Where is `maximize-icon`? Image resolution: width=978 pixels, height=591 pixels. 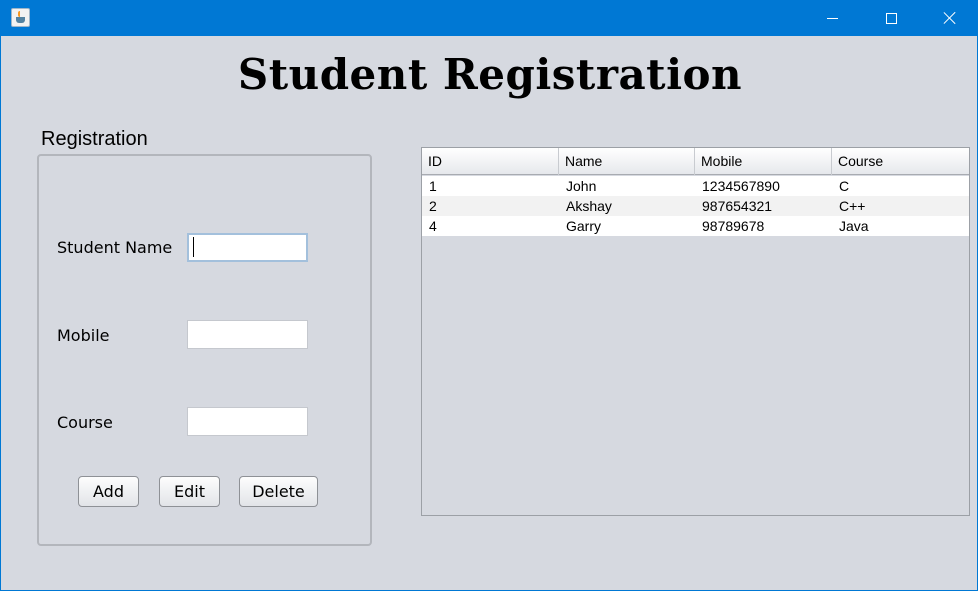
maximize-icon is located at coordinates (891, 18).